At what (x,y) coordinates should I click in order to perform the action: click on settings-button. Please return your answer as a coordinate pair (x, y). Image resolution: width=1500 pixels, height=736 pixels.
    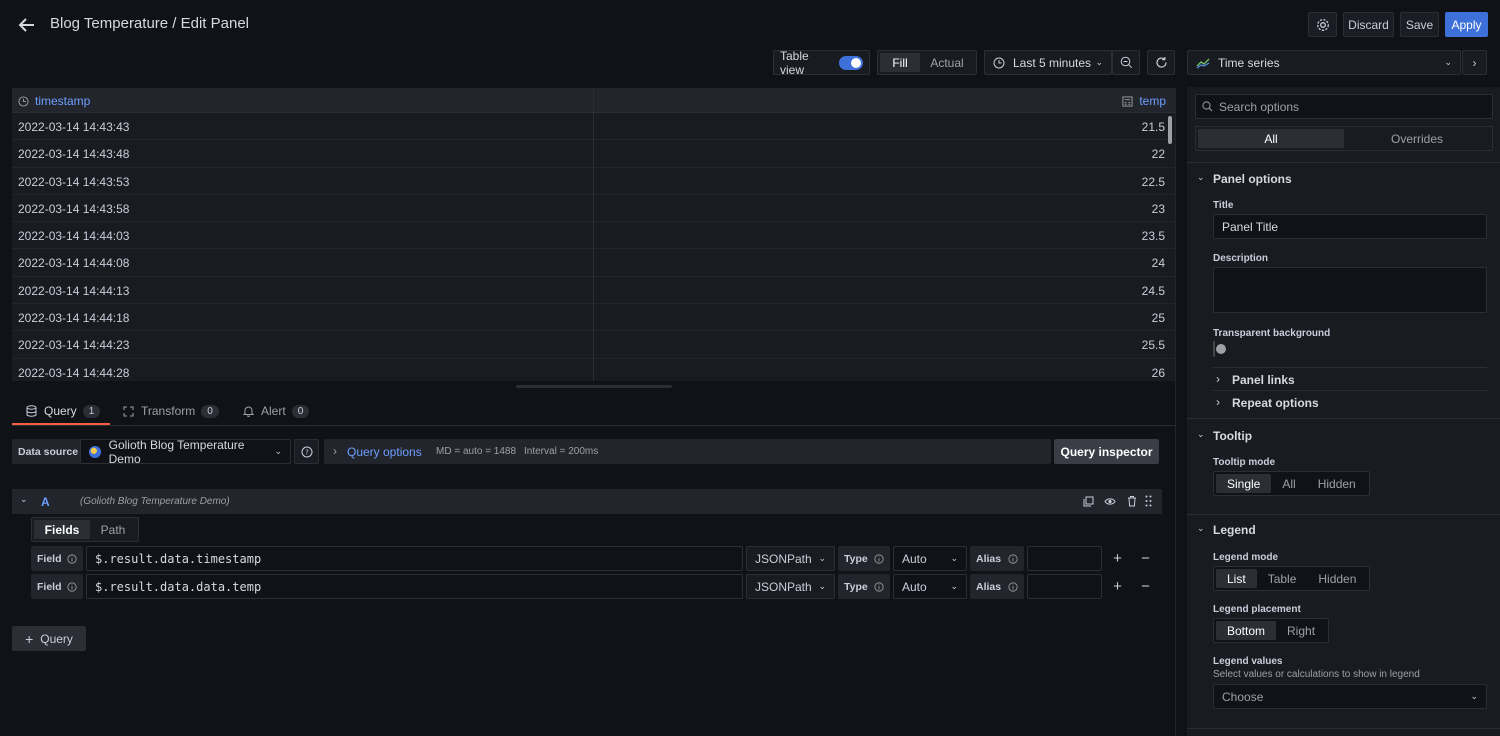
    Looking at the image, I should click on (1322, 24).